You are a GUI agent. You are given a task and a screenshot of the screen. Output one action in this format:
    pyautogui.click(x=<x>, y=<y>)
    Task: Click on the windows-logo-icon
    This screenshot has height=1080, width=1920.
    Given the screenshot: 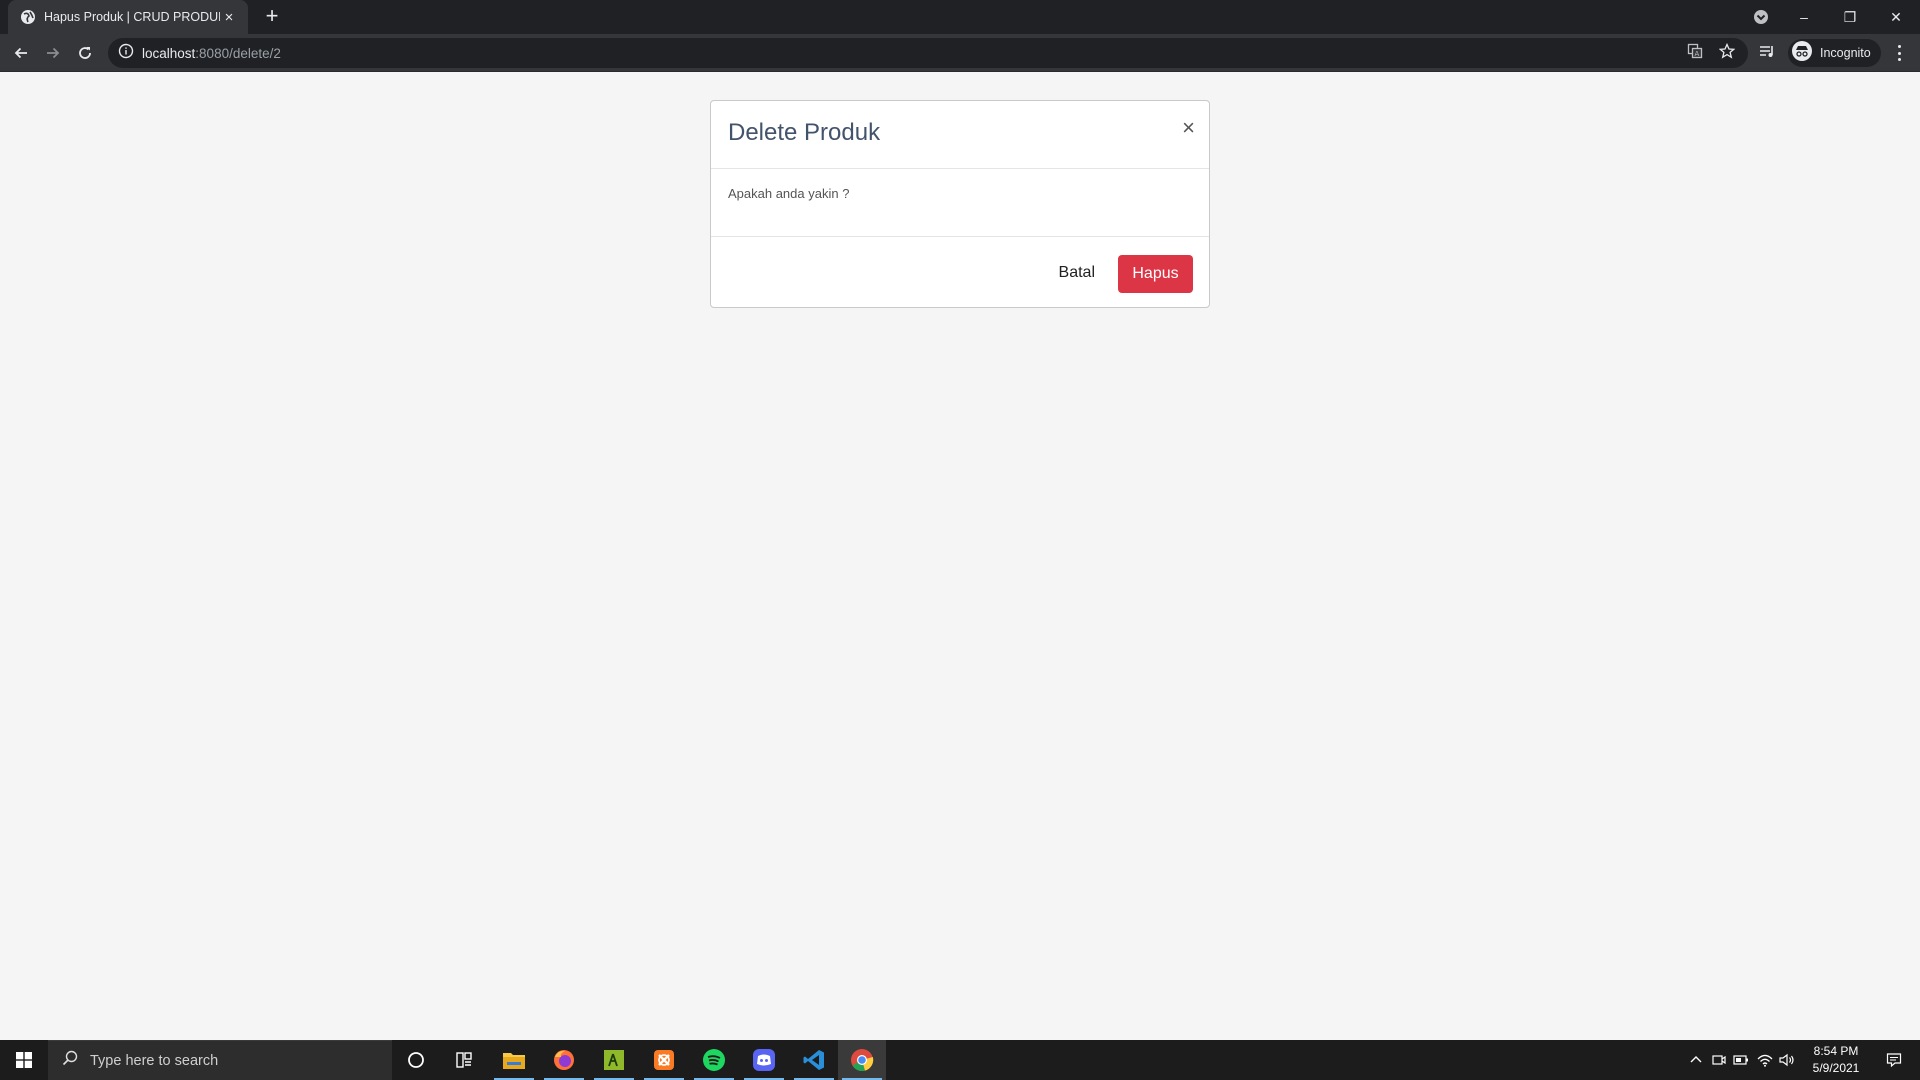 What is the action you would take?
    pyautogui.click(x=24, y=1060)
    